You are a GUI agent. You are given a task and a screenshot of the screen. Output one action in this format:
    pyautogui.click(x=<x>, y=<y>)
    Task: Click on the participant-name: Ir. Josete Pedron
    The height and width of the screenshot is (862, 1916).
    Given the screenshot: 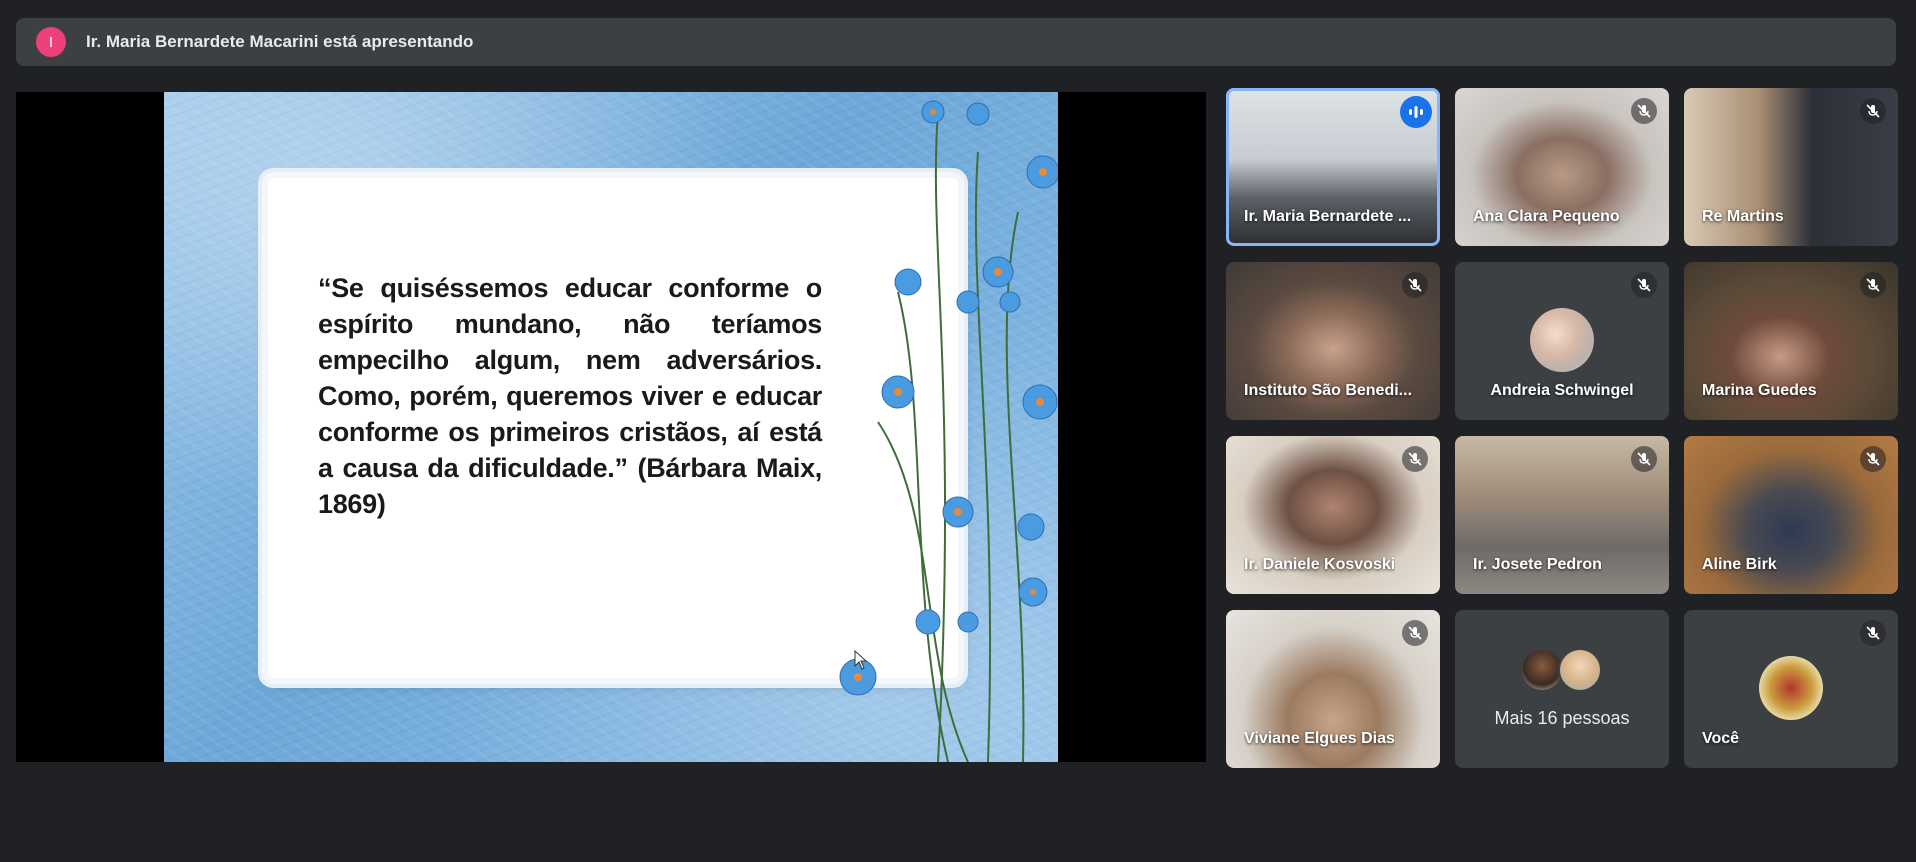 What is the action you would take?
    pyautogui.click(x=1537, y=564)
    